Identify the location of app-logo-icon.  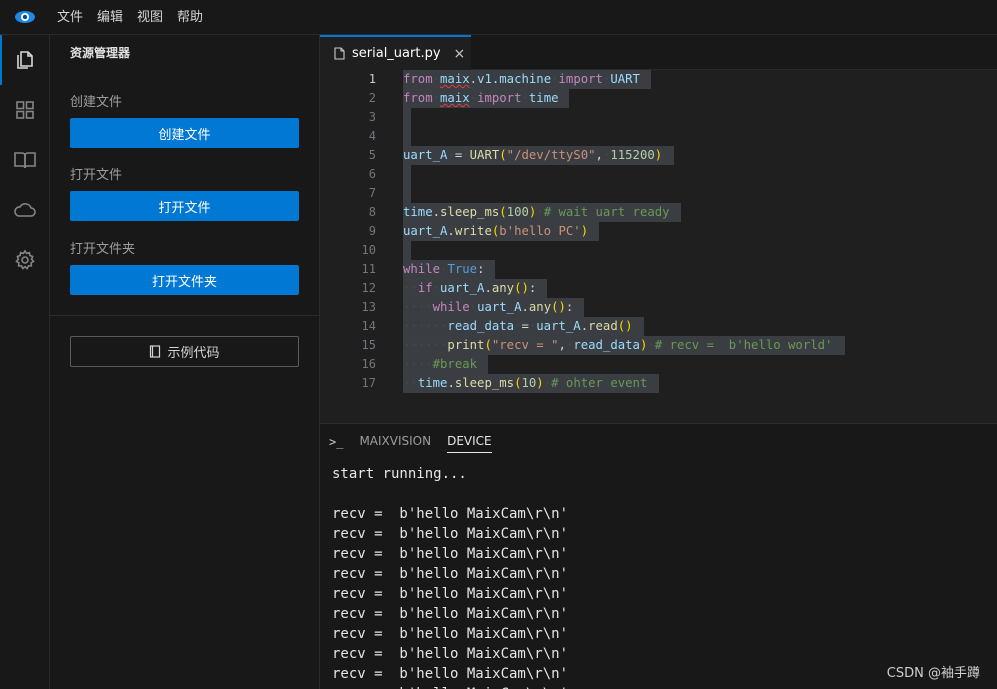
(25, 17).